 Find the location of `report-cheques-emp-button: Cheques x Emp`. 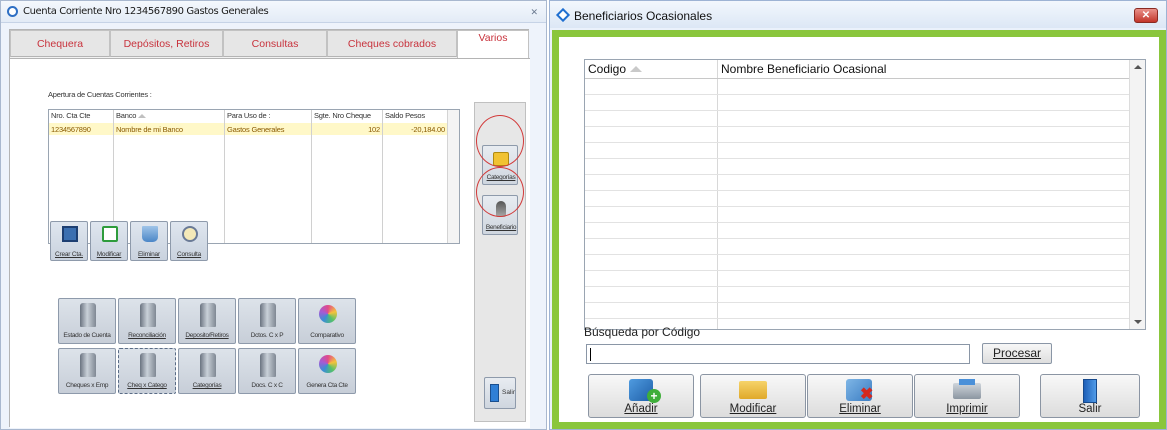

report-cheques-emp-button: Cheques x Emp is located at coordinates (87, 371).